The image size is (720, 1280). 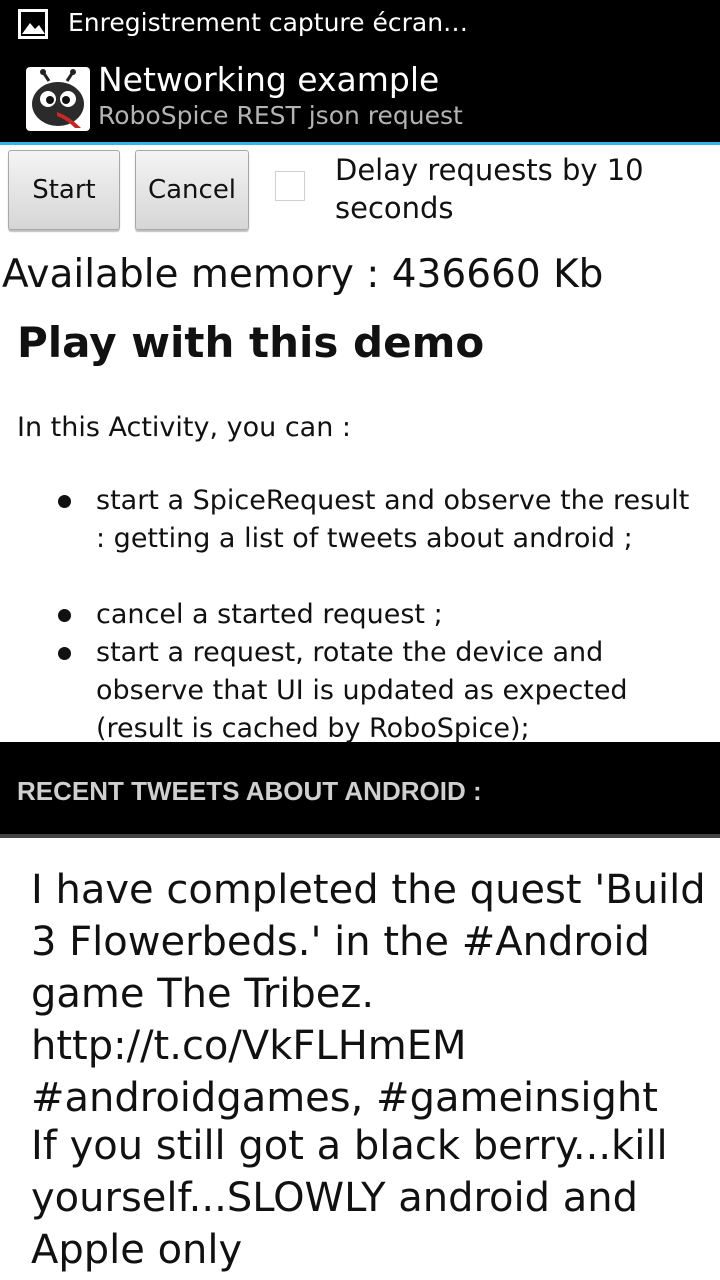 What do you see at coordinates (269, 614) in the screenshot?
I see `bullet-text: cancel a started request ;` at bounding box center [269, 614].